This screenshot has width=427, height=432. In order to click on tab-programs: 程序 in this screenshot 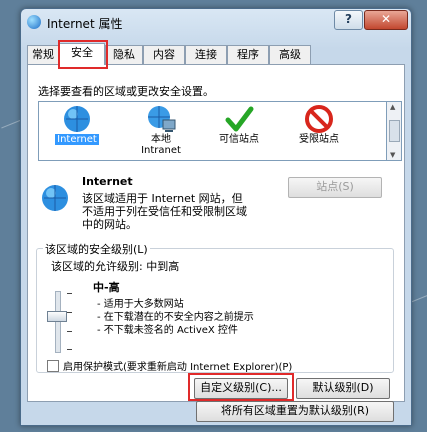, I will do `click(248, 54)`.